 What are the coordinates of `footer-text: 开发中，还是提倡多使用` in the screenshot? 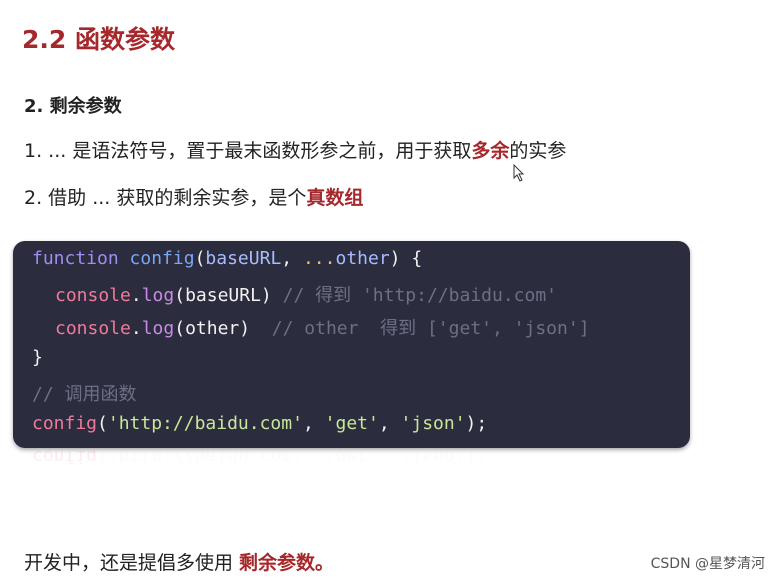 It's located at (132, 563).